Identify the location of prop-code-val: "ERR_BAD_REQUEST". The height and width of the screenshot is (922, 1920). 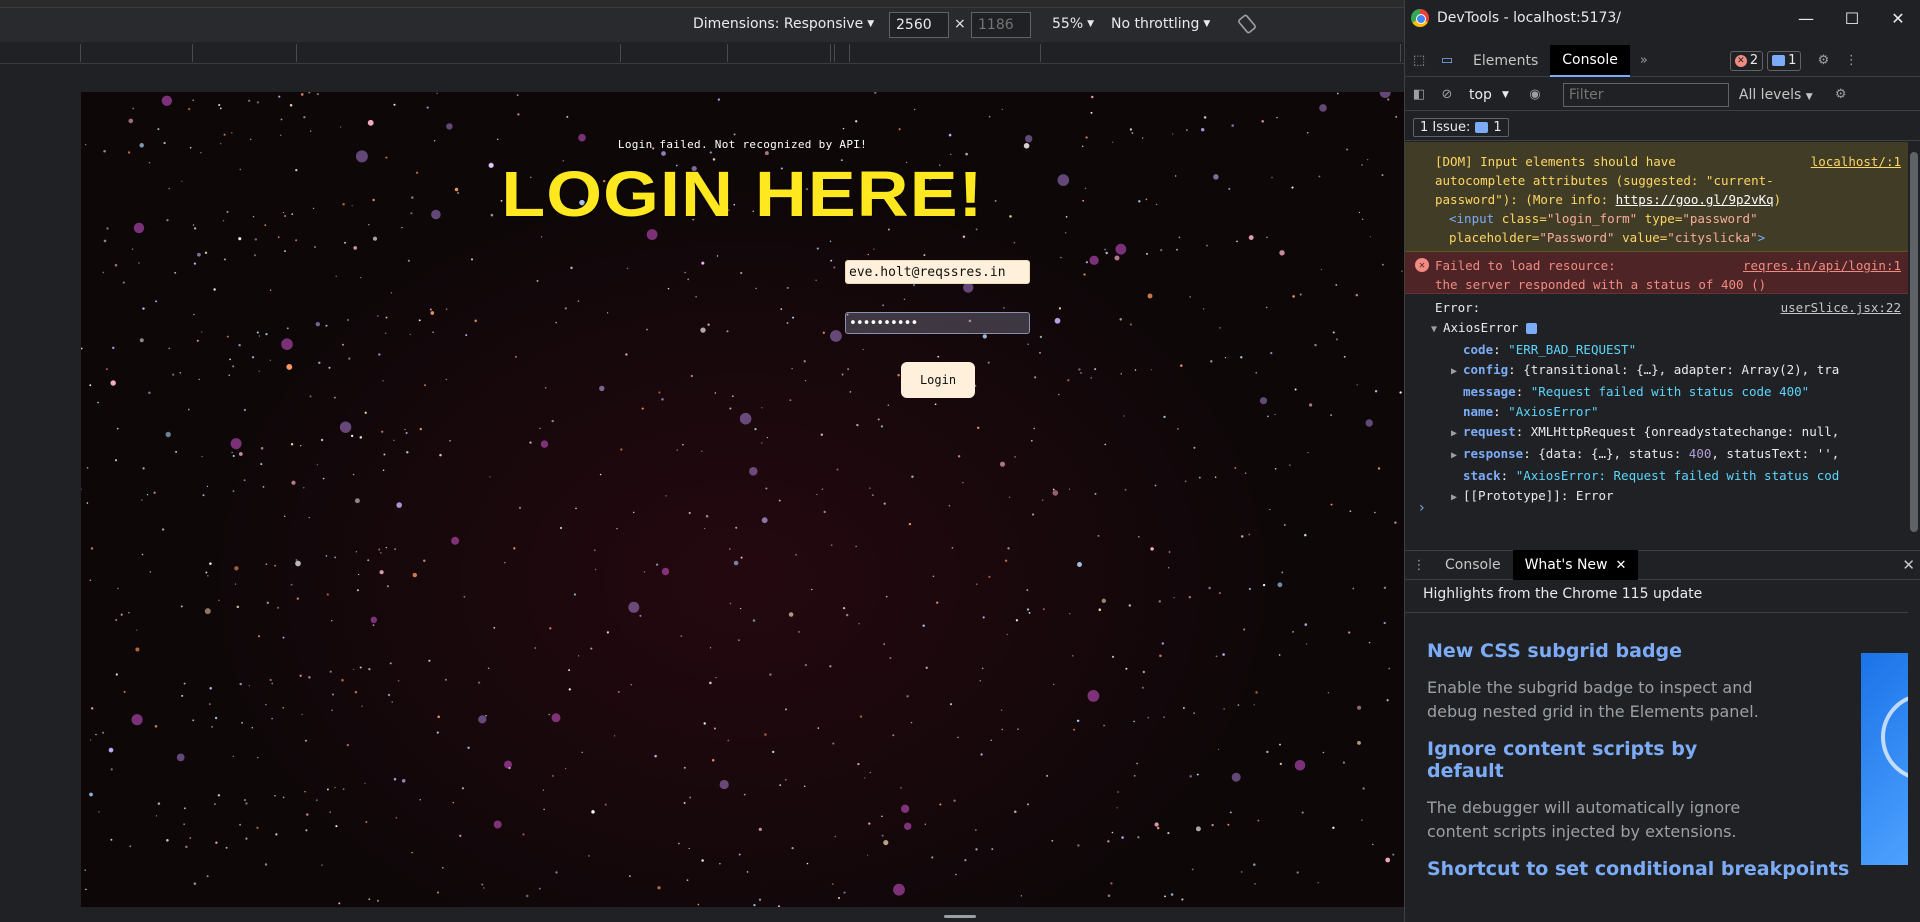
(1572, 349).